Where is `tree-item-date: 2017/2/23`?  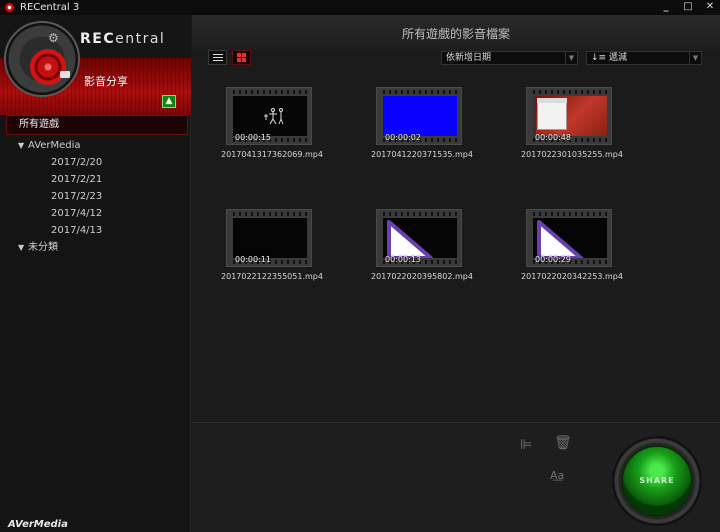
tree-item-date: 2017/2/23 is located at coordinates (97, 196).